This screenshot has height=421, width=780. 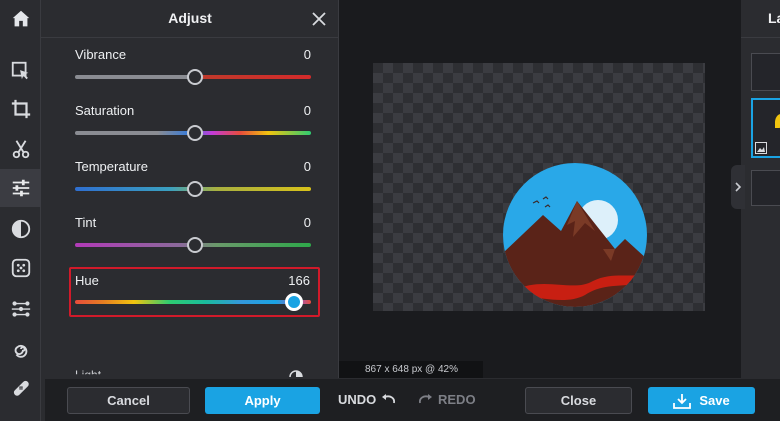 I want to click on crop-icon, so click(x=20, y=109).